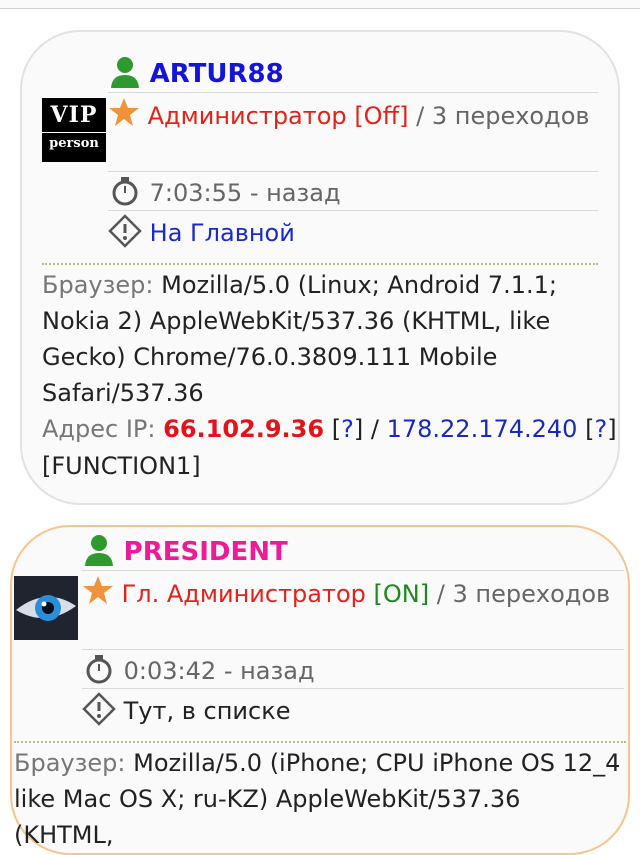 The height and width of the screenshot is (855, 640). I want to click on function-tag: [FUNCTION1], so click(121, 466).